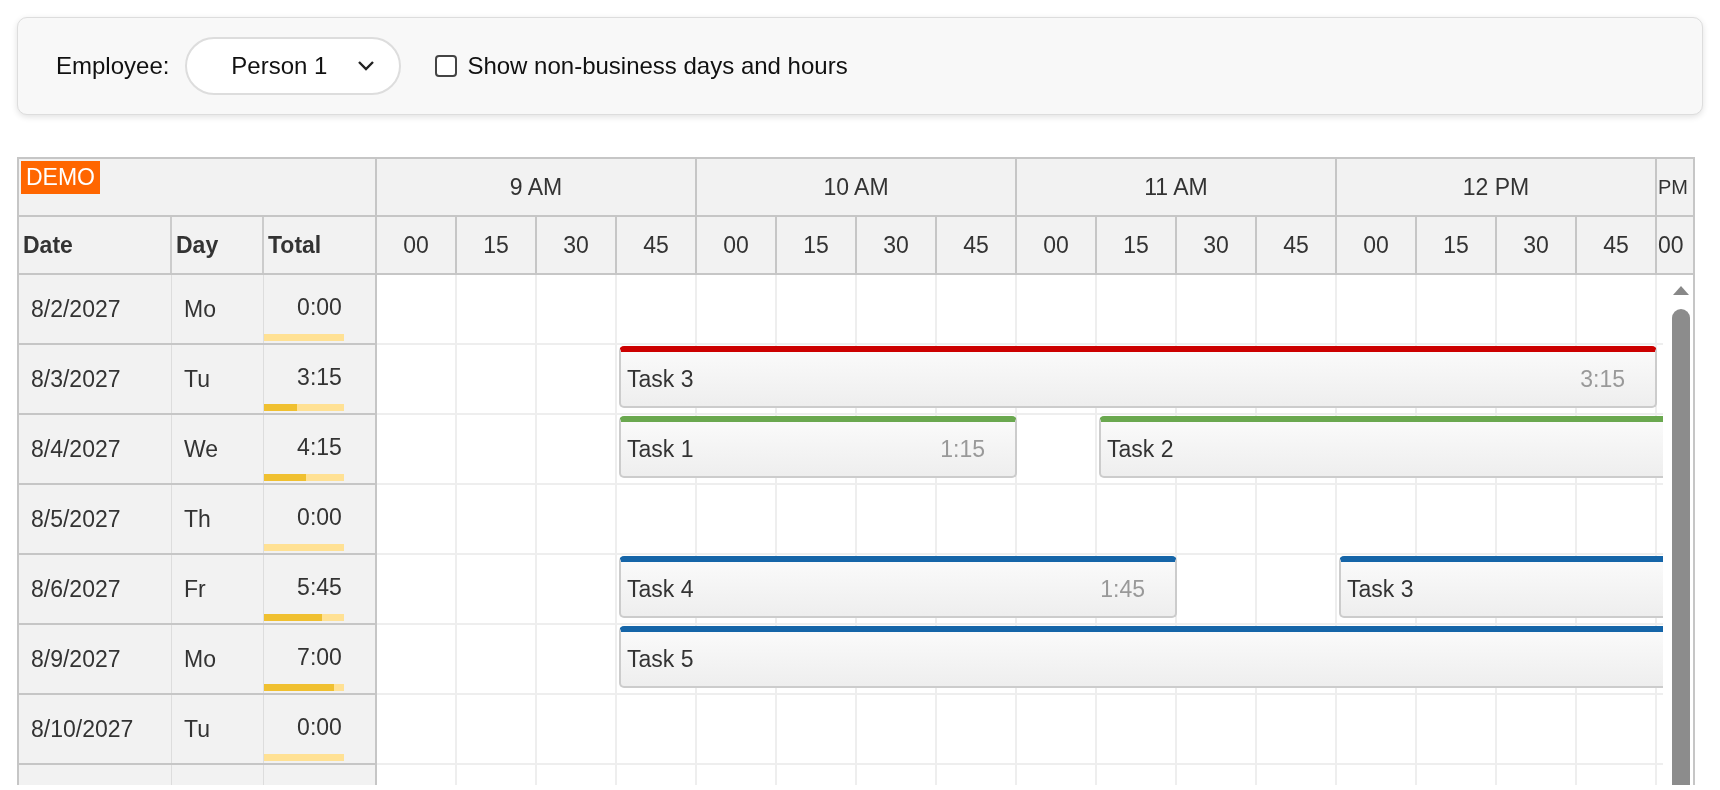 The image size is (1720, 790). I want to click on task-label: Task 5, so click(660, 659).